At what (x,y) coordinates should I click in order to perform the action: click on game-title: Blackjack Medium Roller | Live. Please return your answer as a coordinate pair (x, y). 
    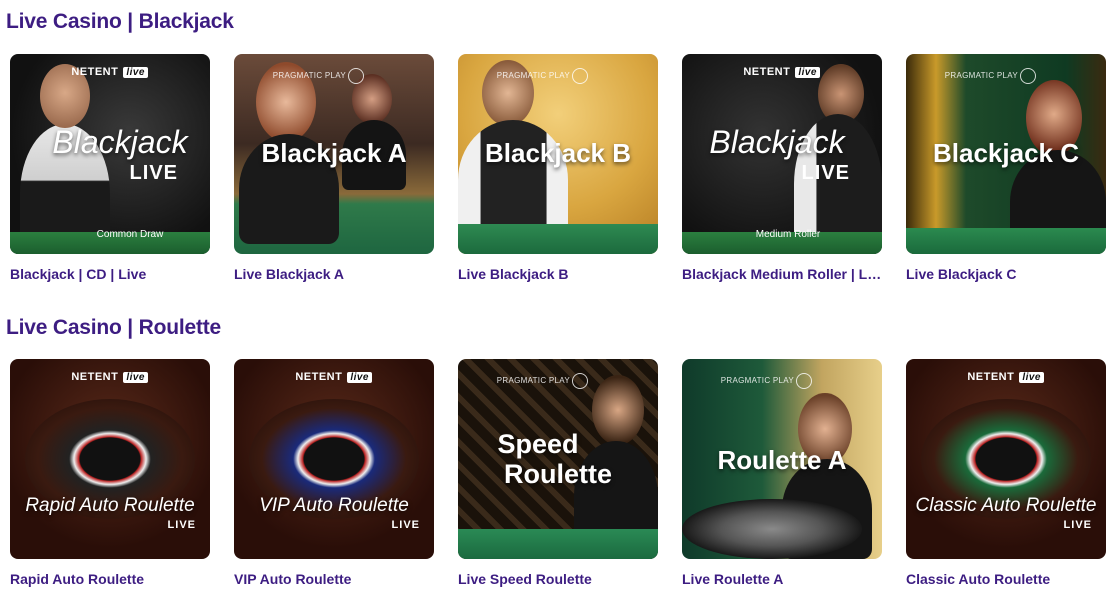
    Looking at the image, I should click on (782, 274).